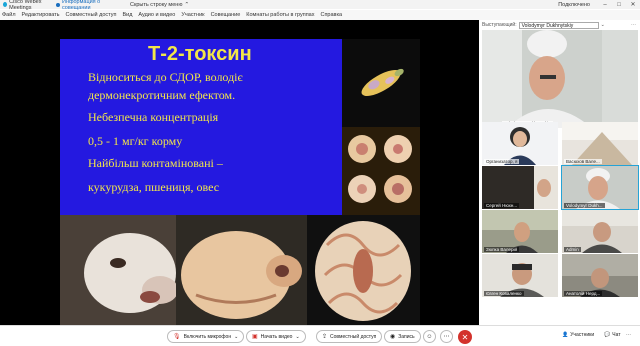  I want to click on participant-tile: Зюпка Валерій, so click(520, 231).